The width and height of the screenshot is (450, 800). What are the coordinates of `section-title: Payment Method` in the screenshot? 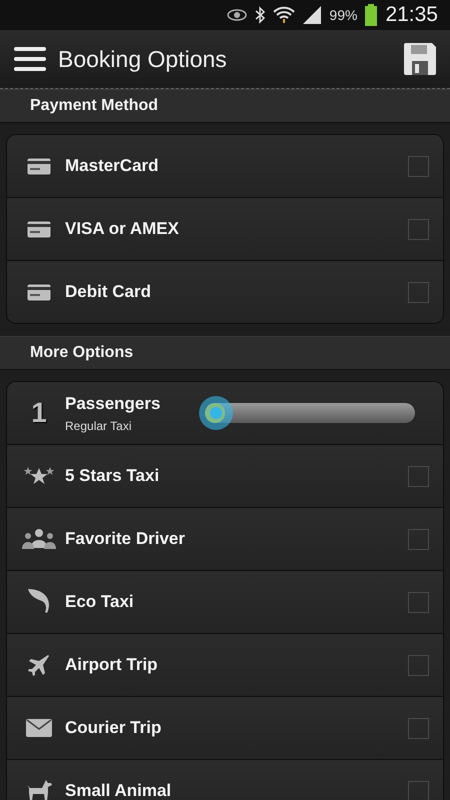 It's located at (94, 106).